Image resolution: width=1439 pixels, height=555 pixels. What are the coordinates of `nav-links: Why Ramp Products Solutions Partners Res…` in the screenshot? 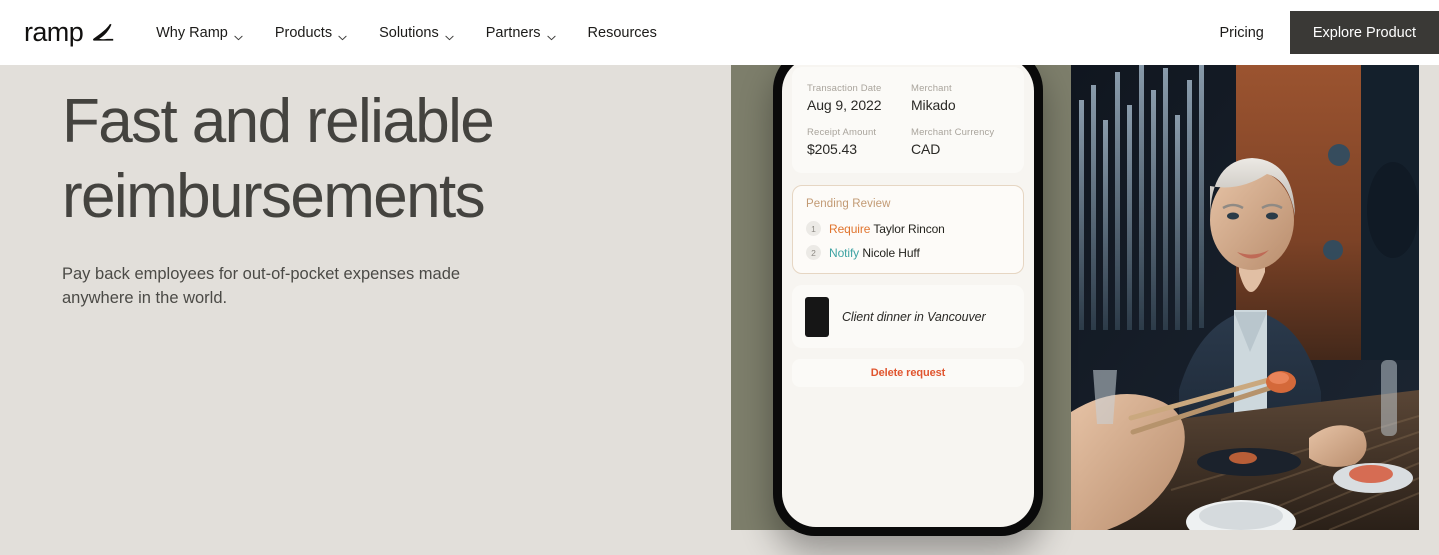 It's located at (414, 33).